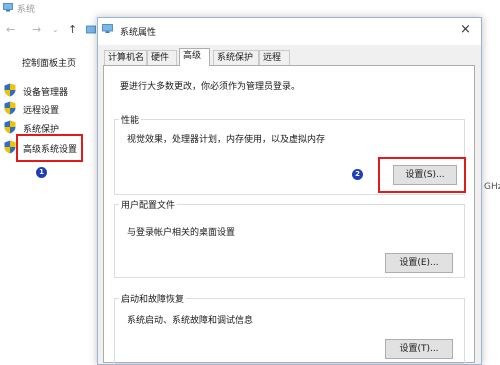  Describe the element at coordinates (55, 29) in the screenshot. I see `chevron-down-icon: ⌄` at that location.